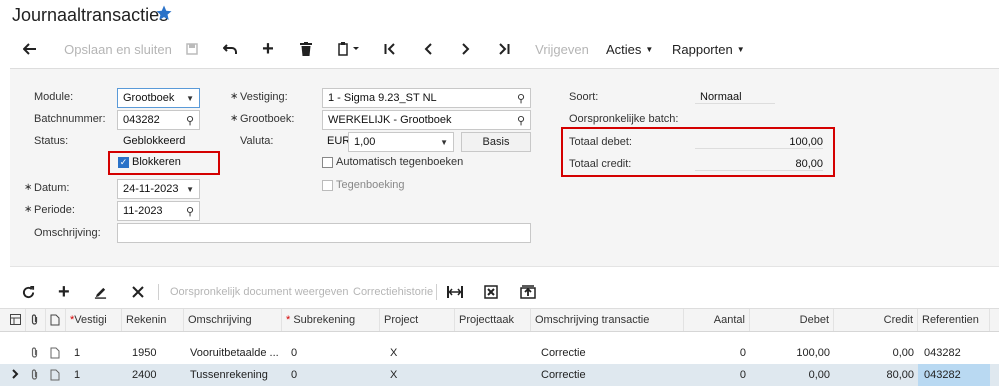 The width and height of the screenshot is (999, 392). What do you see at coordinates (94, 320) in the screenshot?
I see `col-branch: *Vestigi` at bounding box center [94, 320].